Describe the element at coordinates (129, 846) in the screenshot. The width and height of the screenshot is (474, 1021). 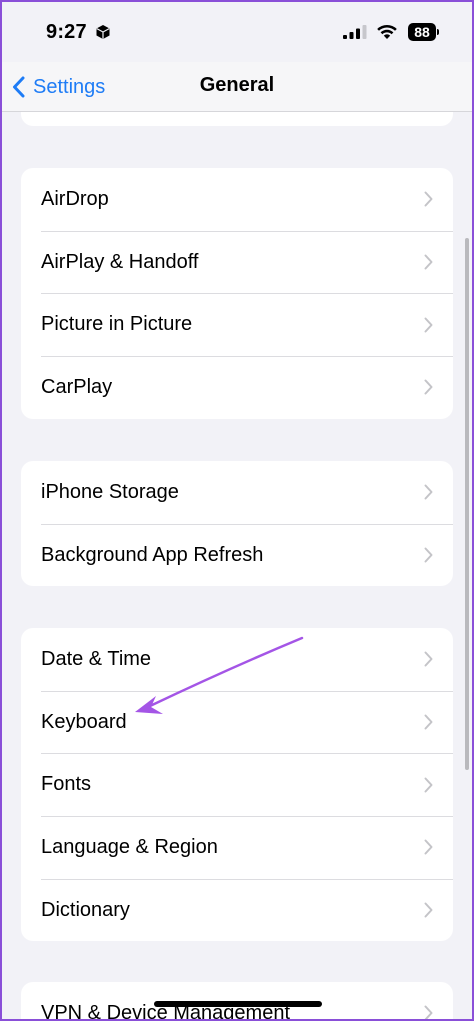
I see `row-label: Language & Region` at that location.